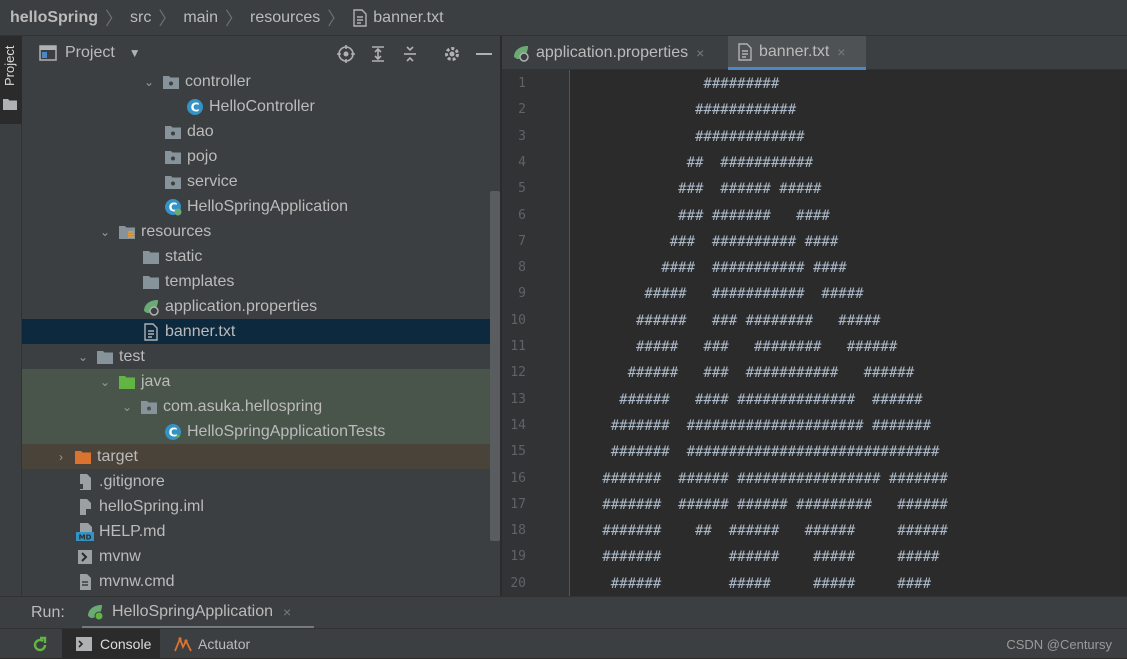  Describe the element at coordinates (212, 181) in the screenshot. I see `tree-item-label: service` at that location.